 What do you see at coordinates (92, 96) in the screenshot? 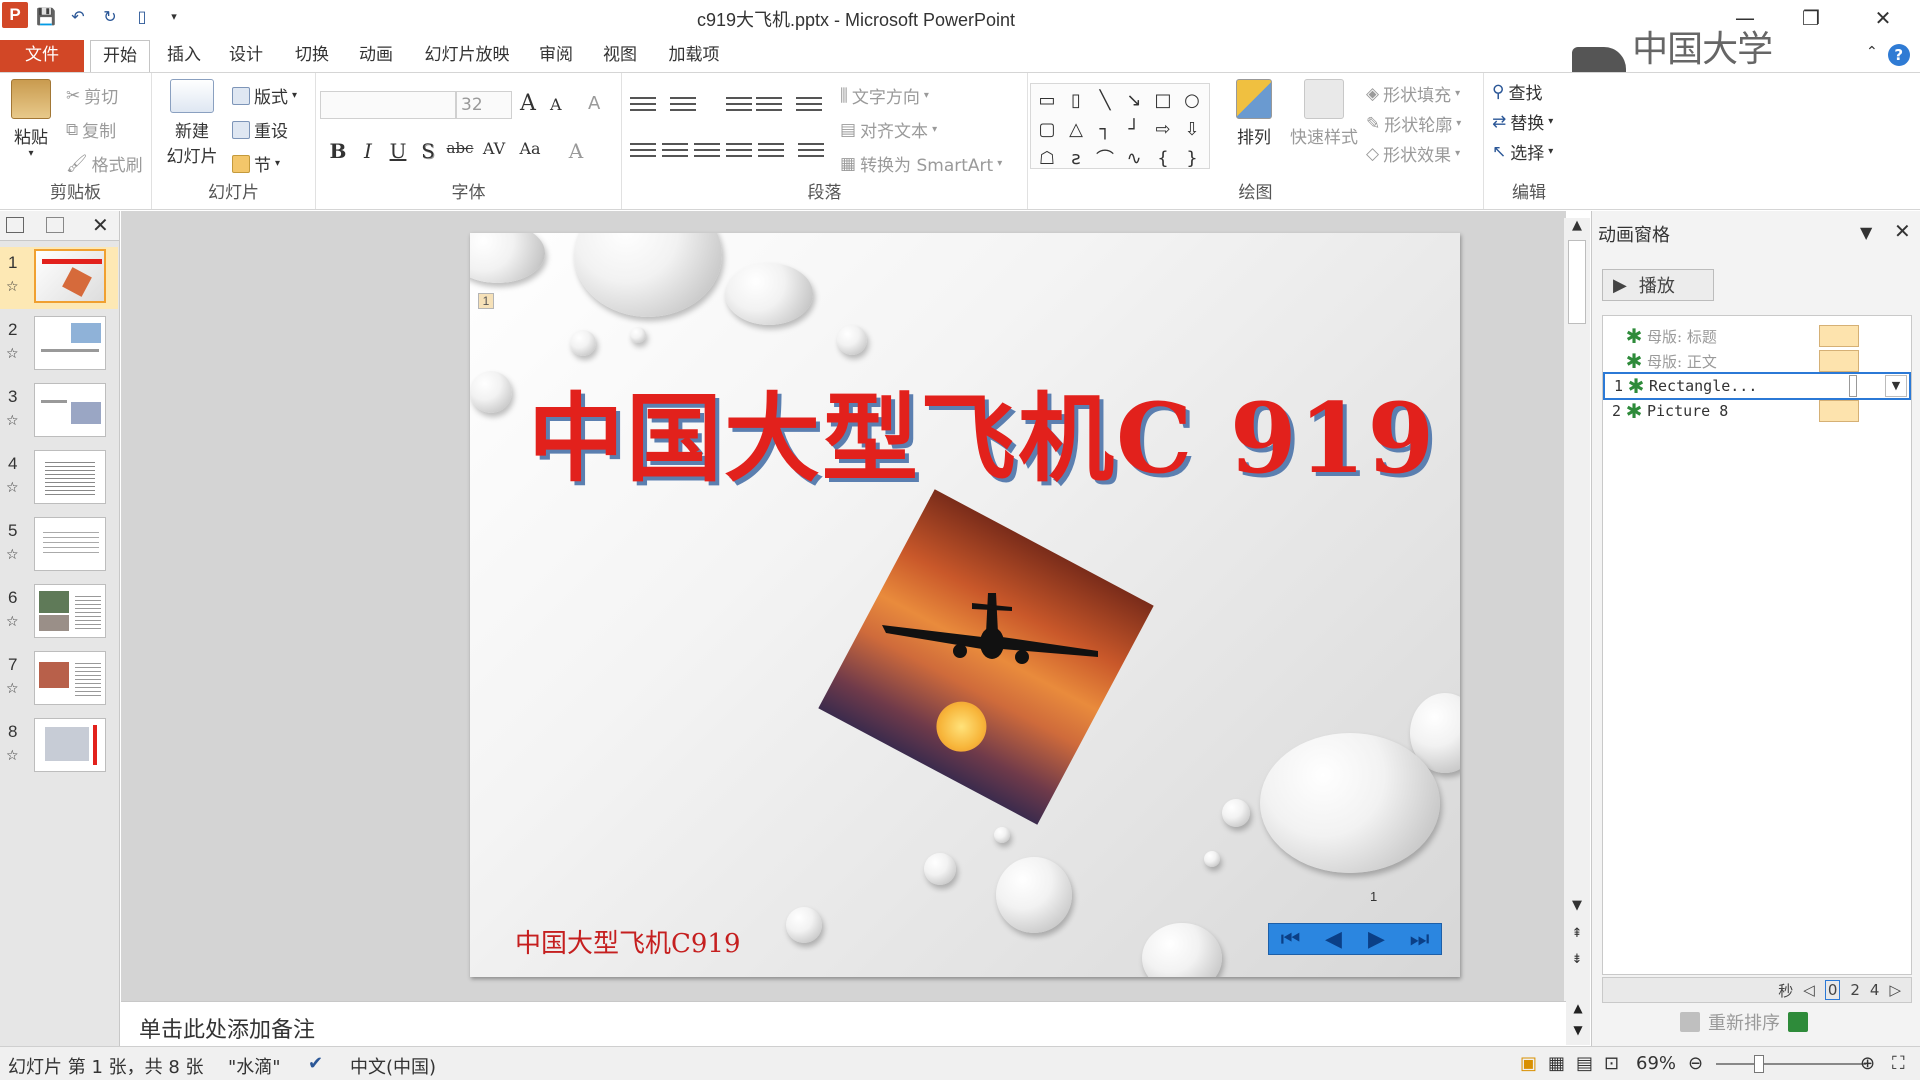
I see `cut-button: ✂ 剪切` at bounding box center [92, 96].